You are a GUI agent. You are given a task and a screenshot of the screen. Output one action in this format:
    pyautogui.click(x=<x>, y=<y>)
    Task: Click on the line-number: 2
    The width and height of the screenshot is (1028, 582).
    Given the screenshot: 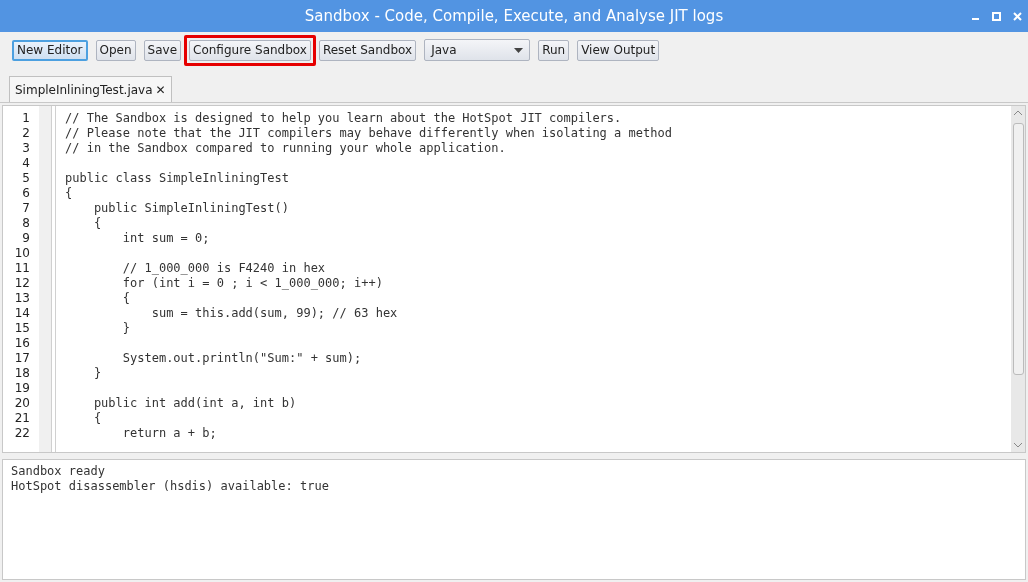 What is the action you would take?
    pyautogui.click(x=26, y=133)
    